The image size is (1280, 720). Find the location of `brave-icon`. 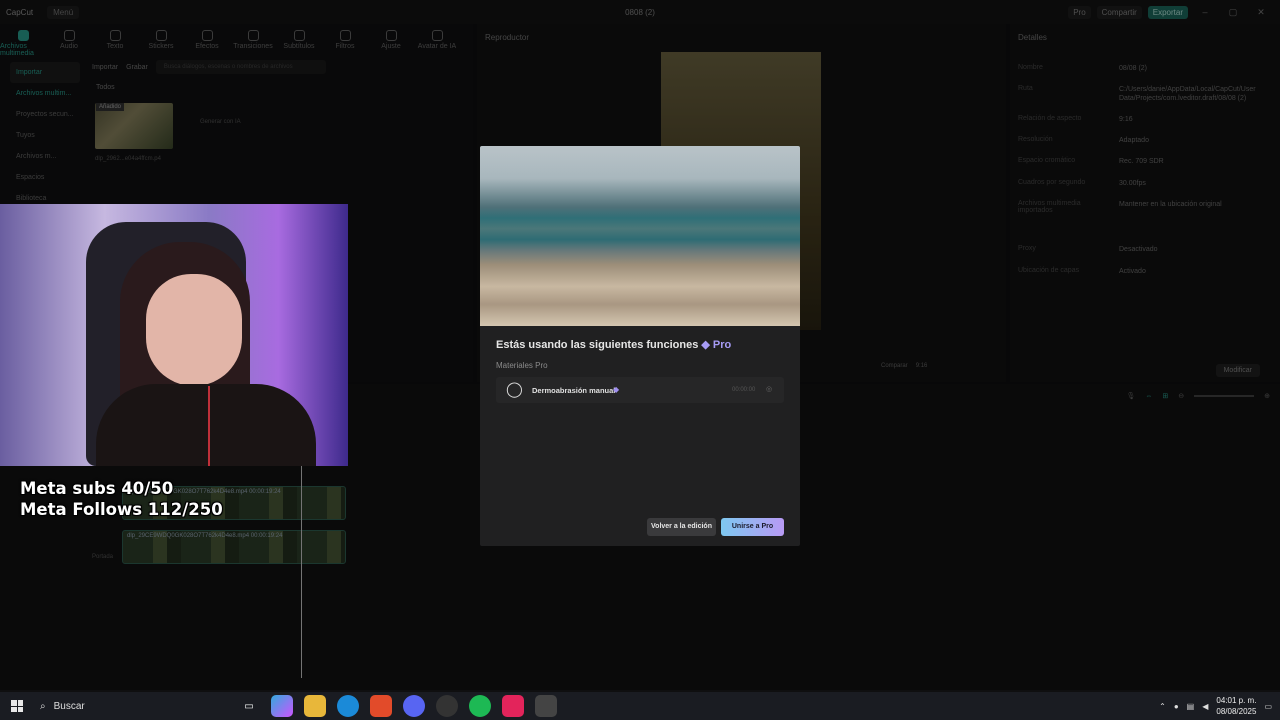

brave-icon is located at coordinates (381, 706).